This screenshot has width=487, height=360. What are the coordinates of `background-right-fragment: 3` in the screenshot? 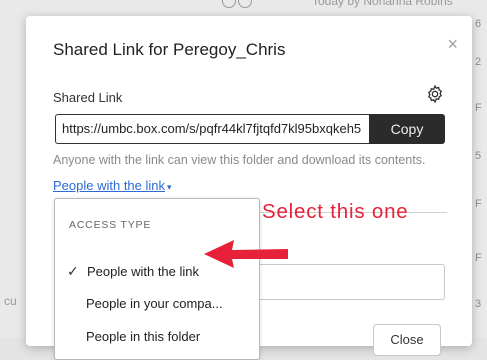 It's located at (478, 304).